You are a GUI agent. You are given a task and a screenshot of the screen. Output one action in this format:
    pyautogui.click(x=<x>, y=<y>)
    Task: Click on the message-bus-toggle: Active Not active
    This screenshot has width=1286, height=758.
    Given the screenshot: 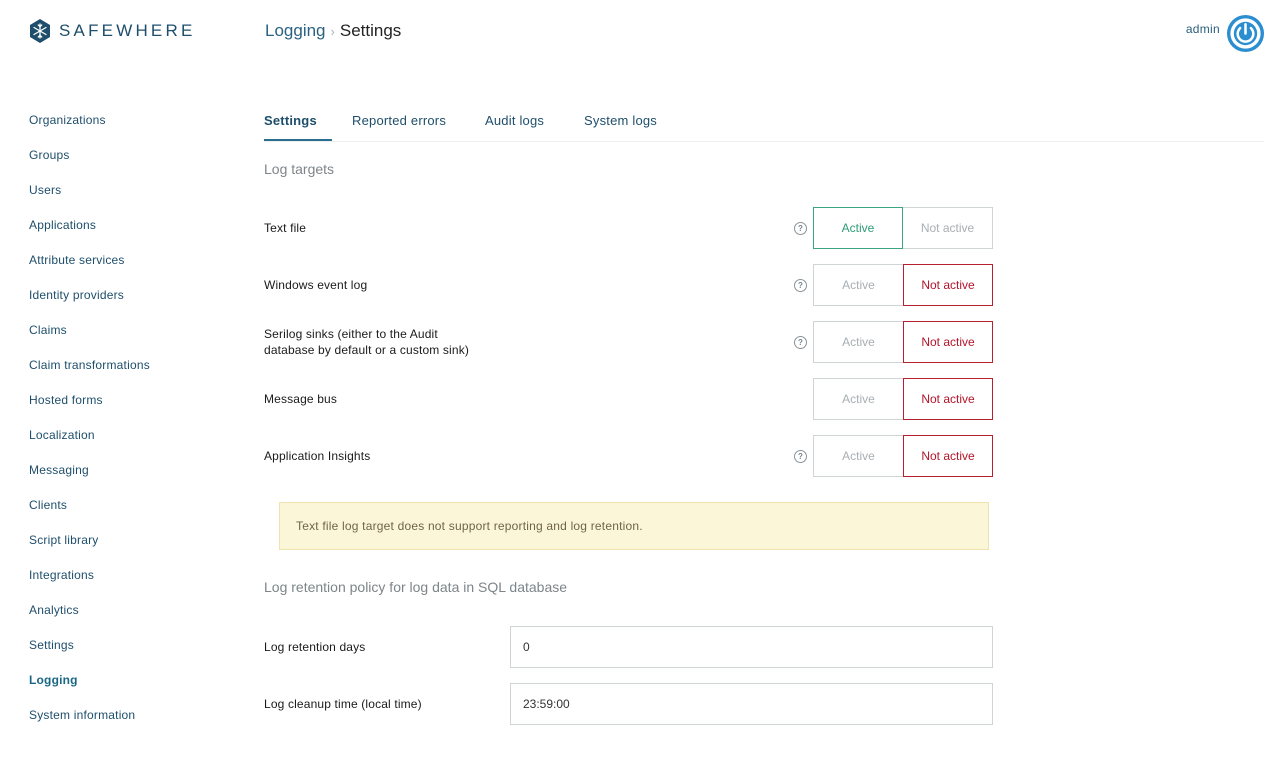 What is the action you would take?
    pyautogui.click(x=903, y=399)
    